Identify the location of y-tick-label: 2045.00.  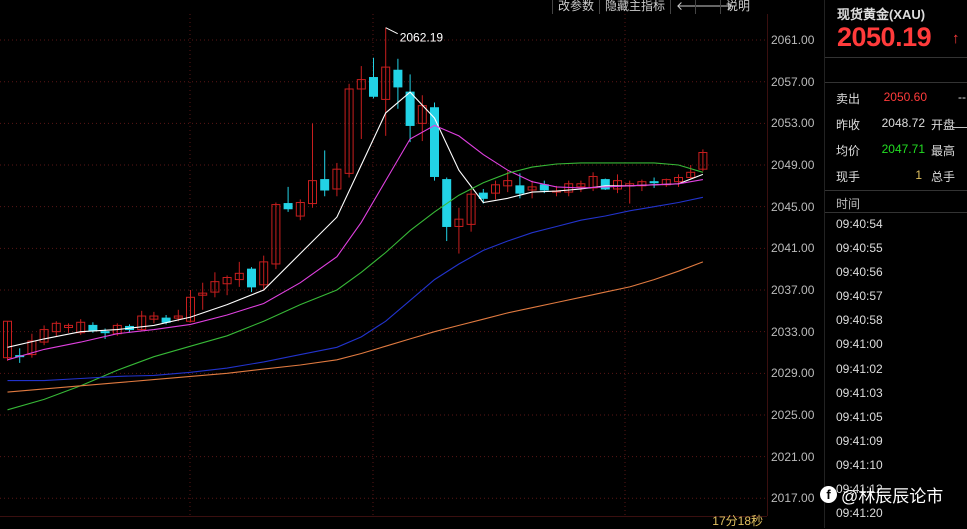
(793, 206).